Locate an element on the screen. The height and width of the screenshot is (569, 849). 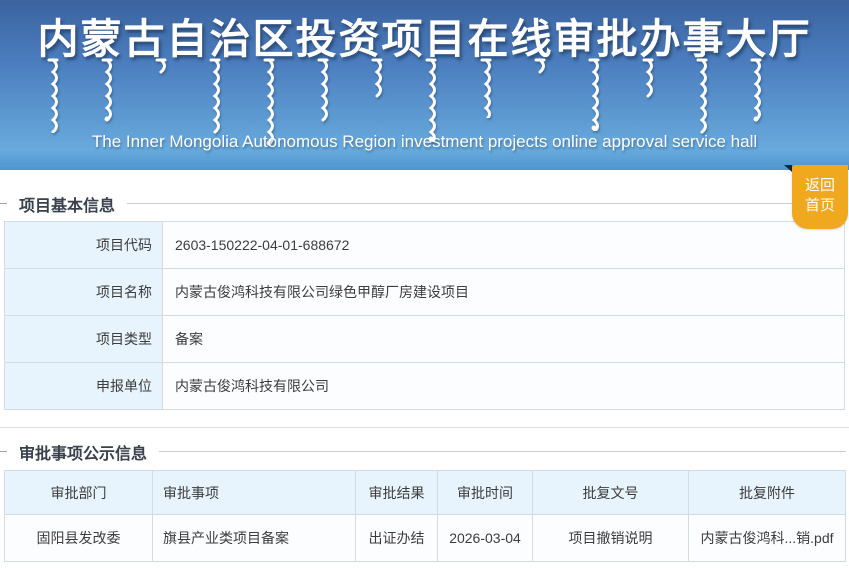
field-label-declaring-unit: 申报单位 is located at coordinates (83, 386).